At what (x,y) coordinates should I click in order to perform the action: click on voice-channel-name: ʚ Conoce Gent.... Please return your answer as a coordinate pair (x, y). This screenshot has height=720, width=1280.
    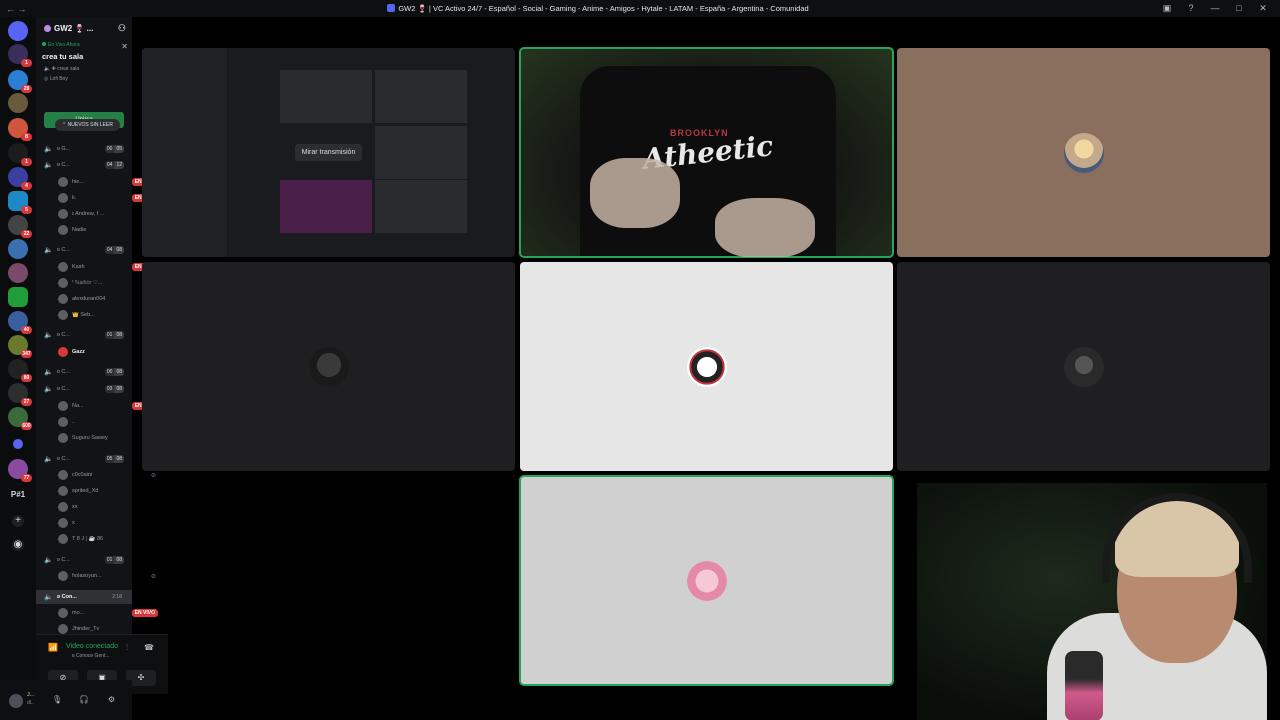
    Looking at the image, I should click on (91, 656).